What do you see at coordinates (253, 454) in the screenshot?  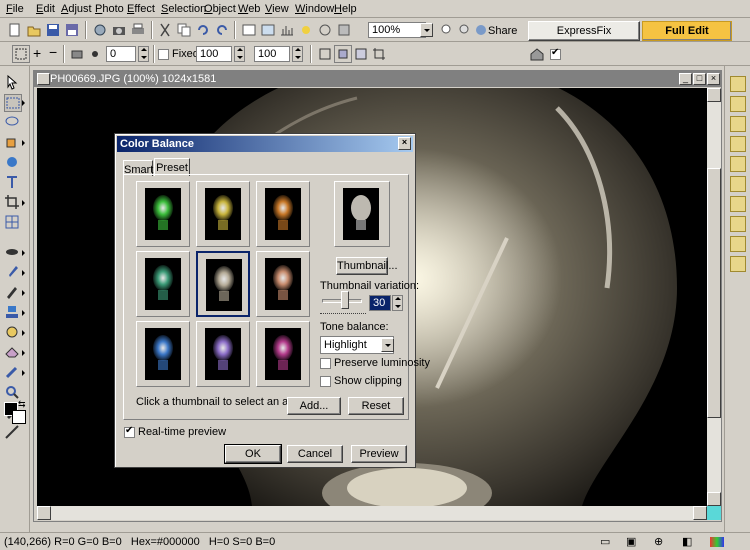 I see `ok-button: OK` at bounding box center [253, 454].